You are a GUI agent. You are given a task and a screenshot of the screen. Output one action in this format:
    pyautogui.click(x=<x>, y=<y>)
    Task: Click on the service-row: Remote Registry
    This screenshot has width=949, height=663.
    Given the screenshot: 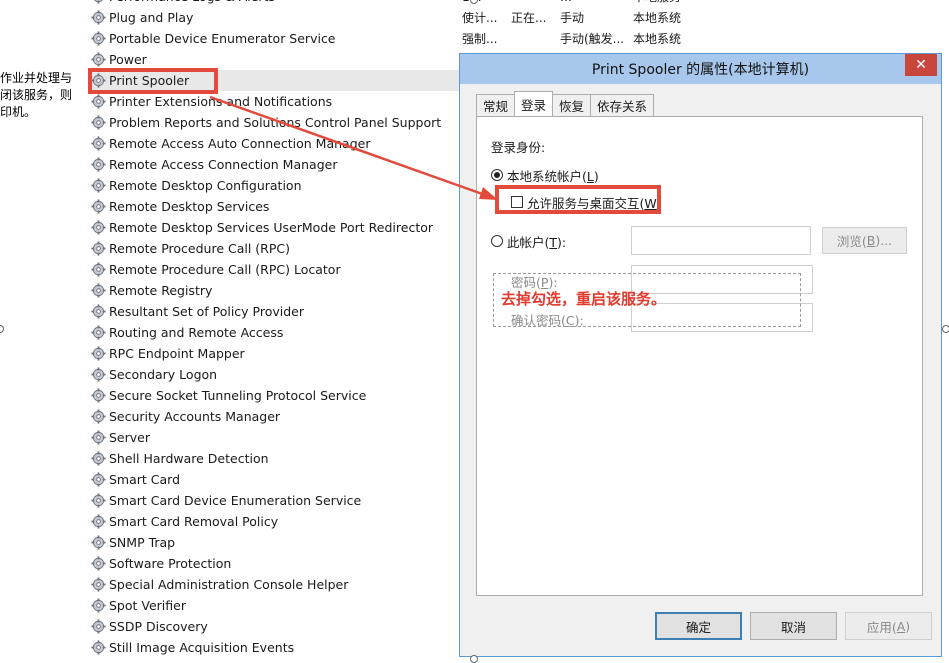 What is the action you would take?
    pyautogui.click(x=273, y=290)
    